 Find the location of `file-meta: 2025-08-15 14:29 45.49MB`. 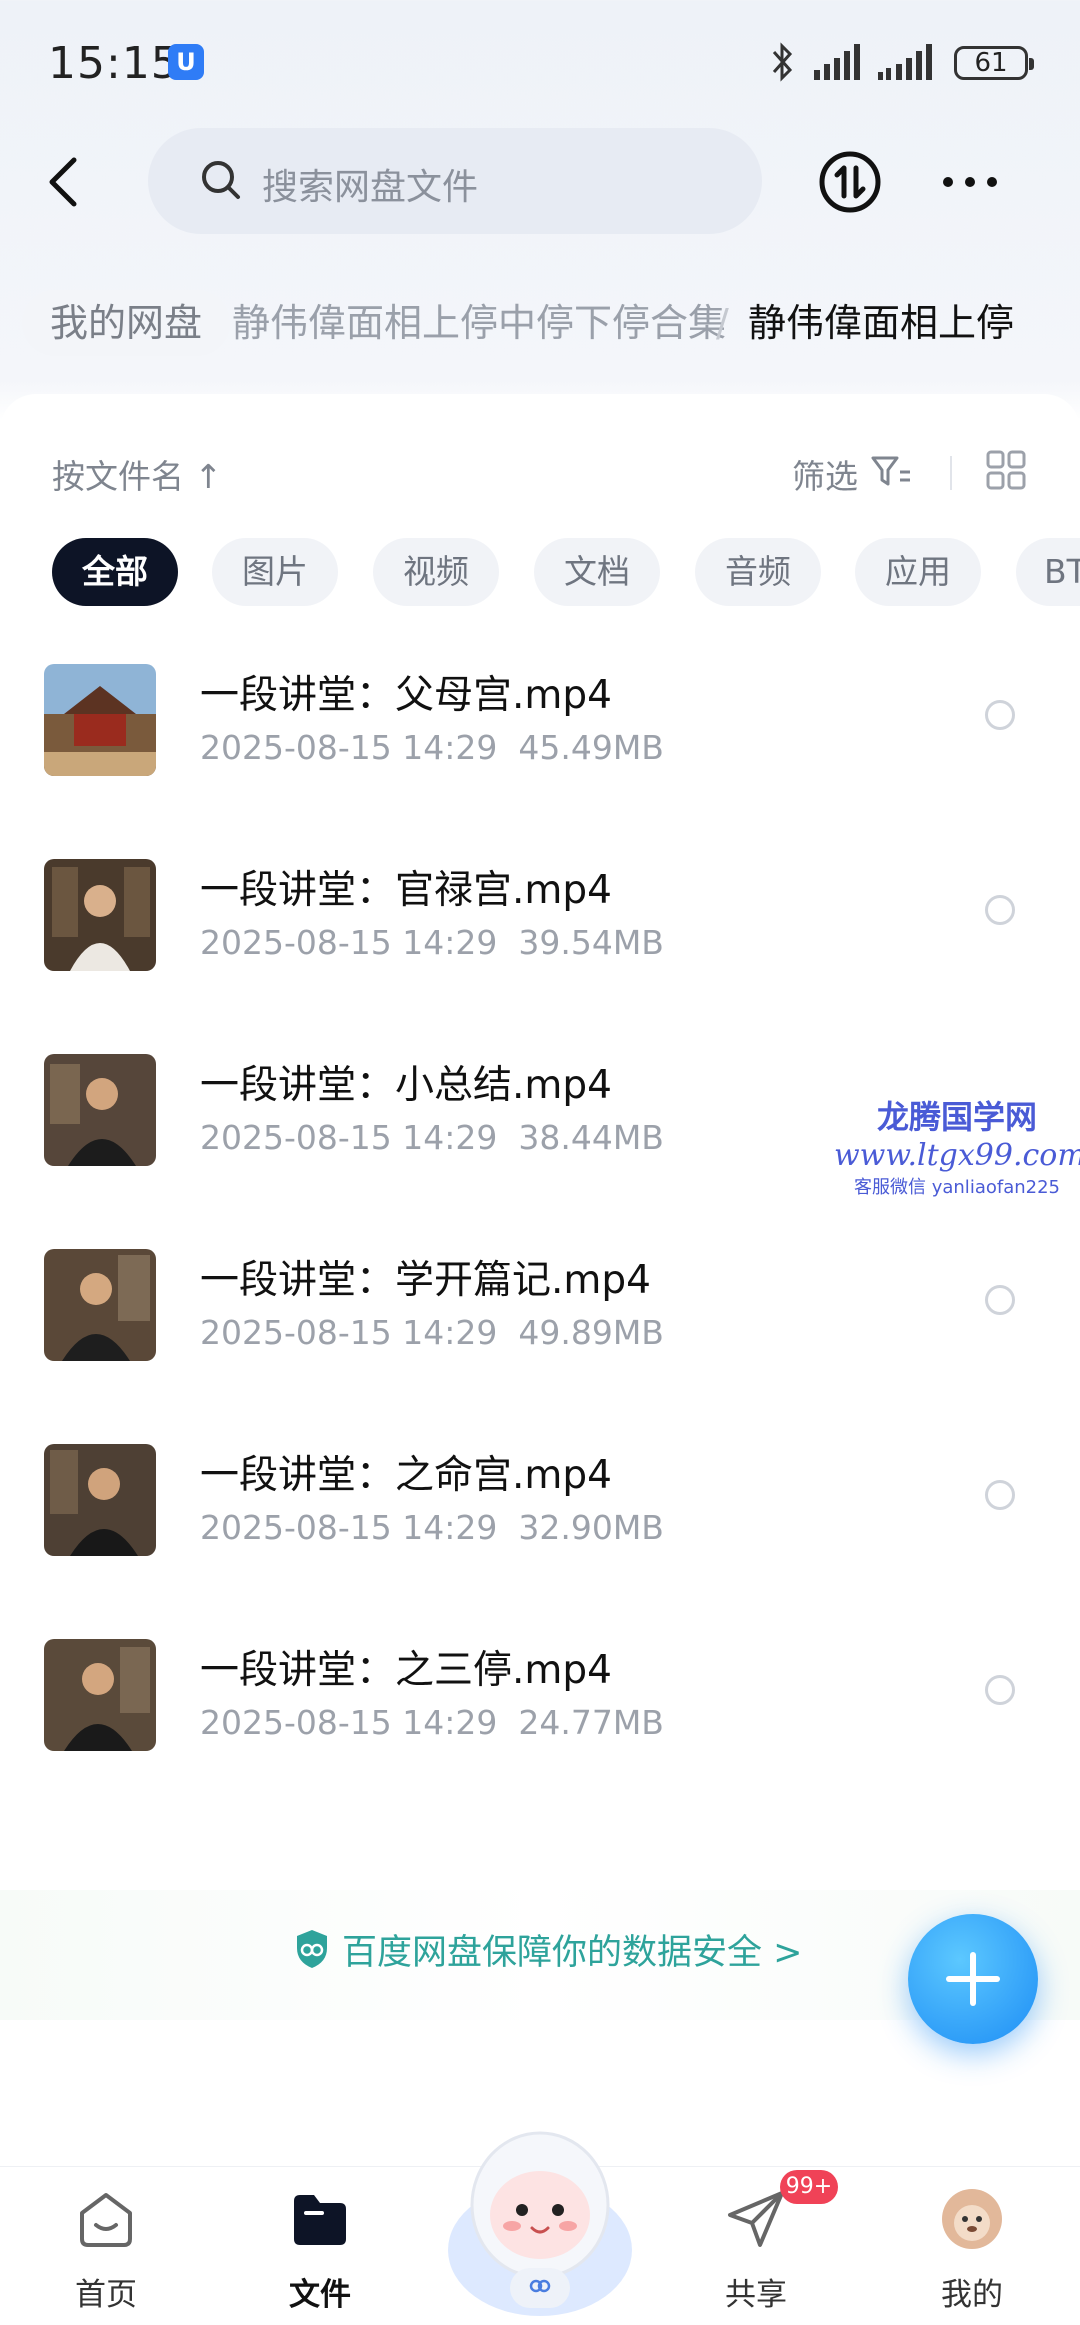

file-meta: 2025-08-15 14:29 45.49MB is located at coordinates (432, 747).